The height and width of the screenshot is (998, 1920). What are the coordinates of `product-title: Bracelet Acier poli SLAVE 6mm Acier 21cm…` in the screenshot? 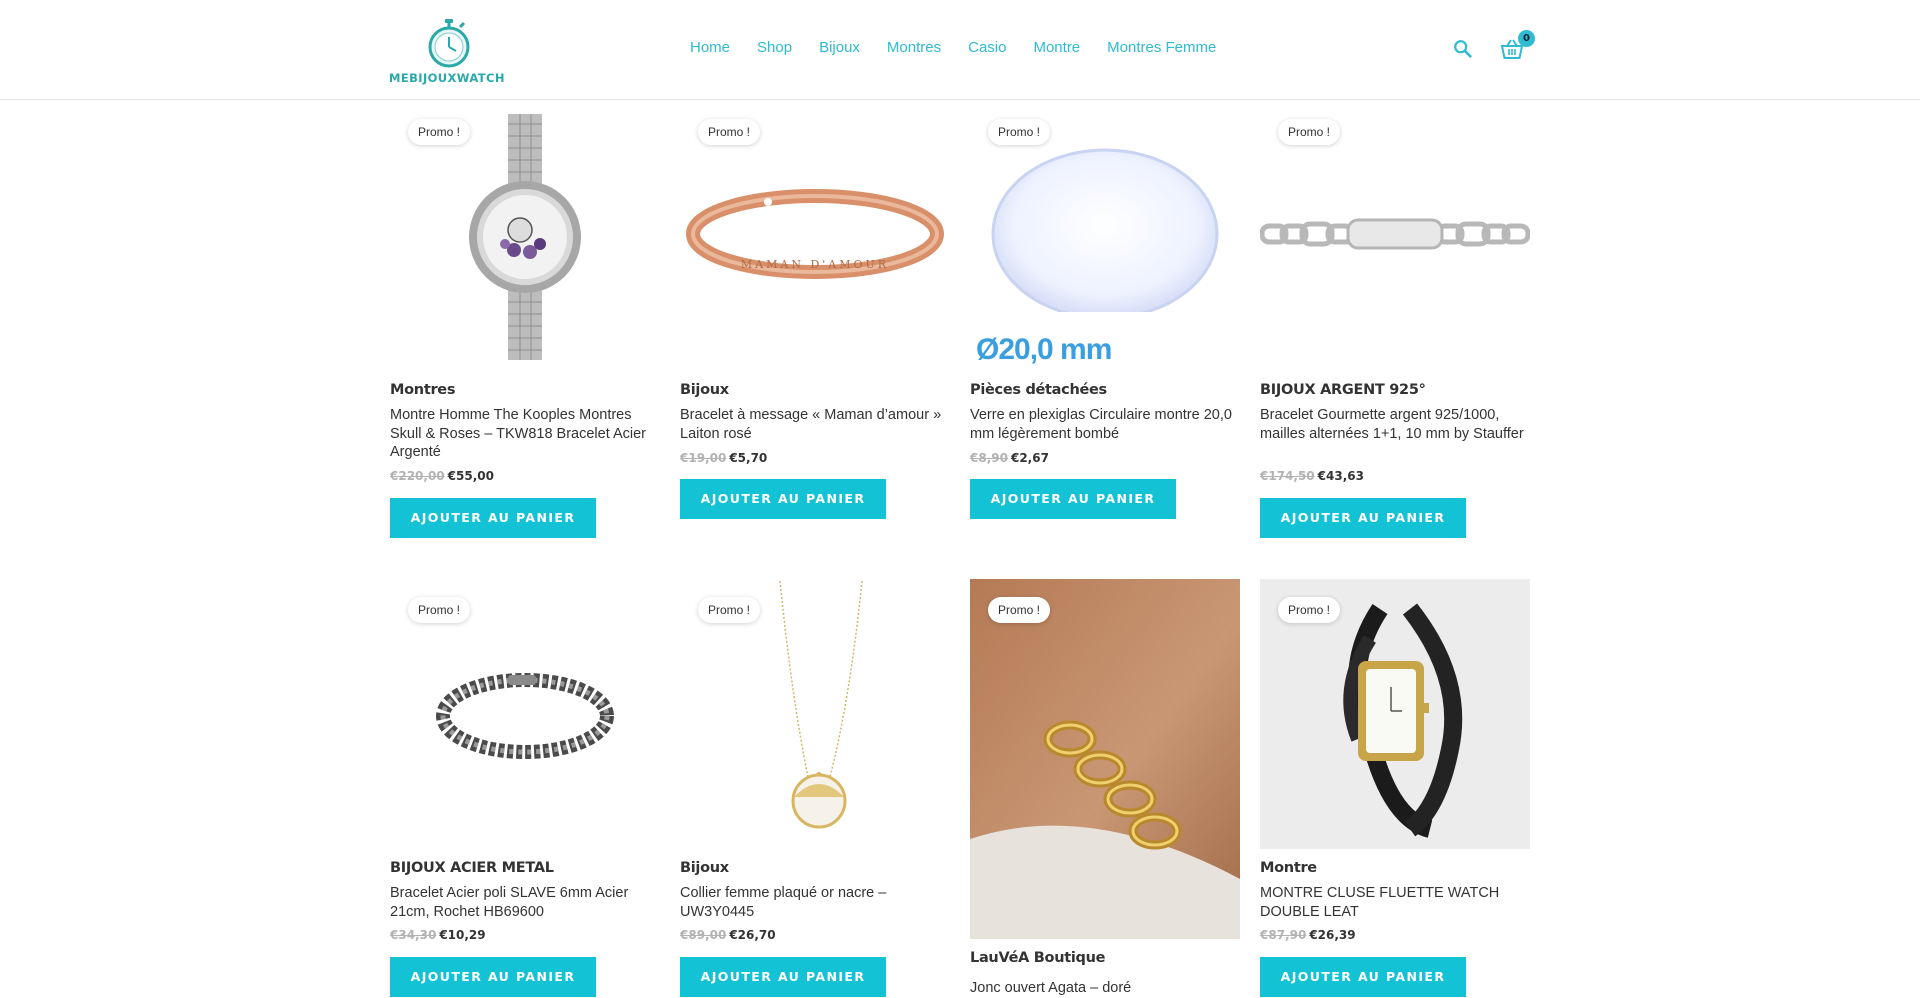 It's located at (522, 902).